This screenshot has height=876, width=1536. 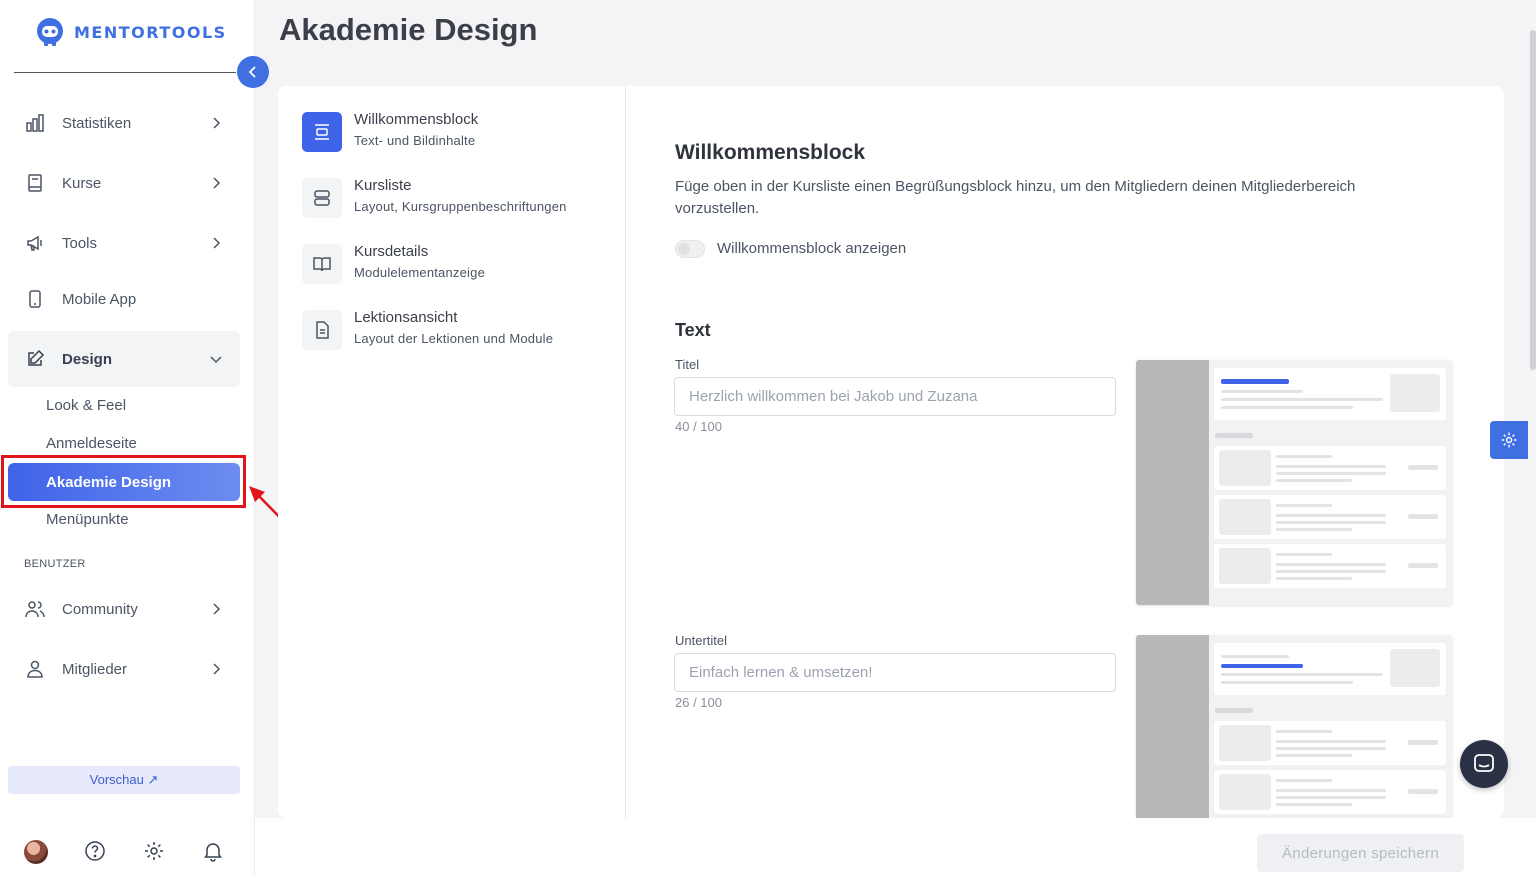 I want to click on title-label: Titel, so click(x=687, y=364).